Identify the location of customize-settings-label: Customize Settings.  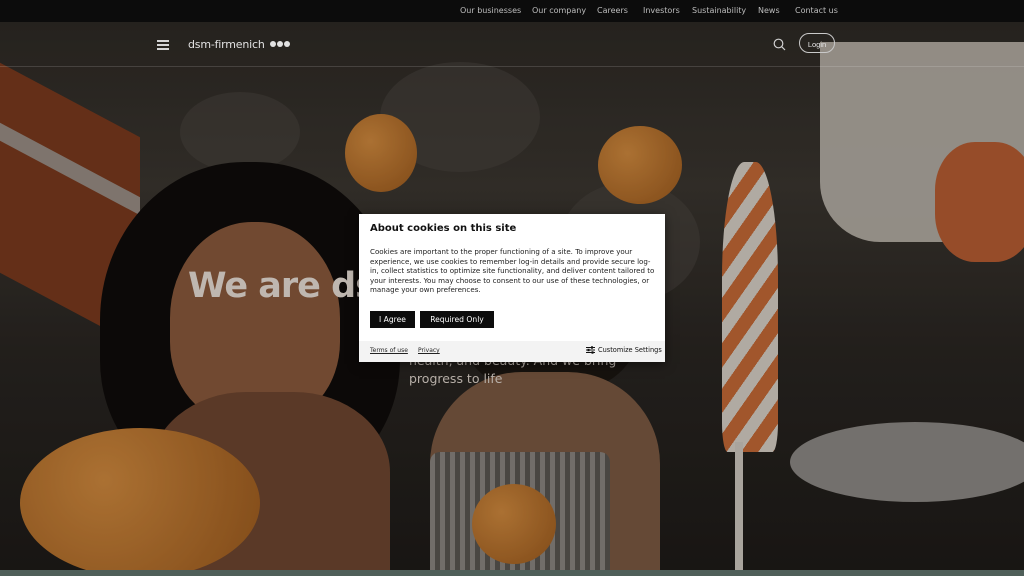
(630, 350).